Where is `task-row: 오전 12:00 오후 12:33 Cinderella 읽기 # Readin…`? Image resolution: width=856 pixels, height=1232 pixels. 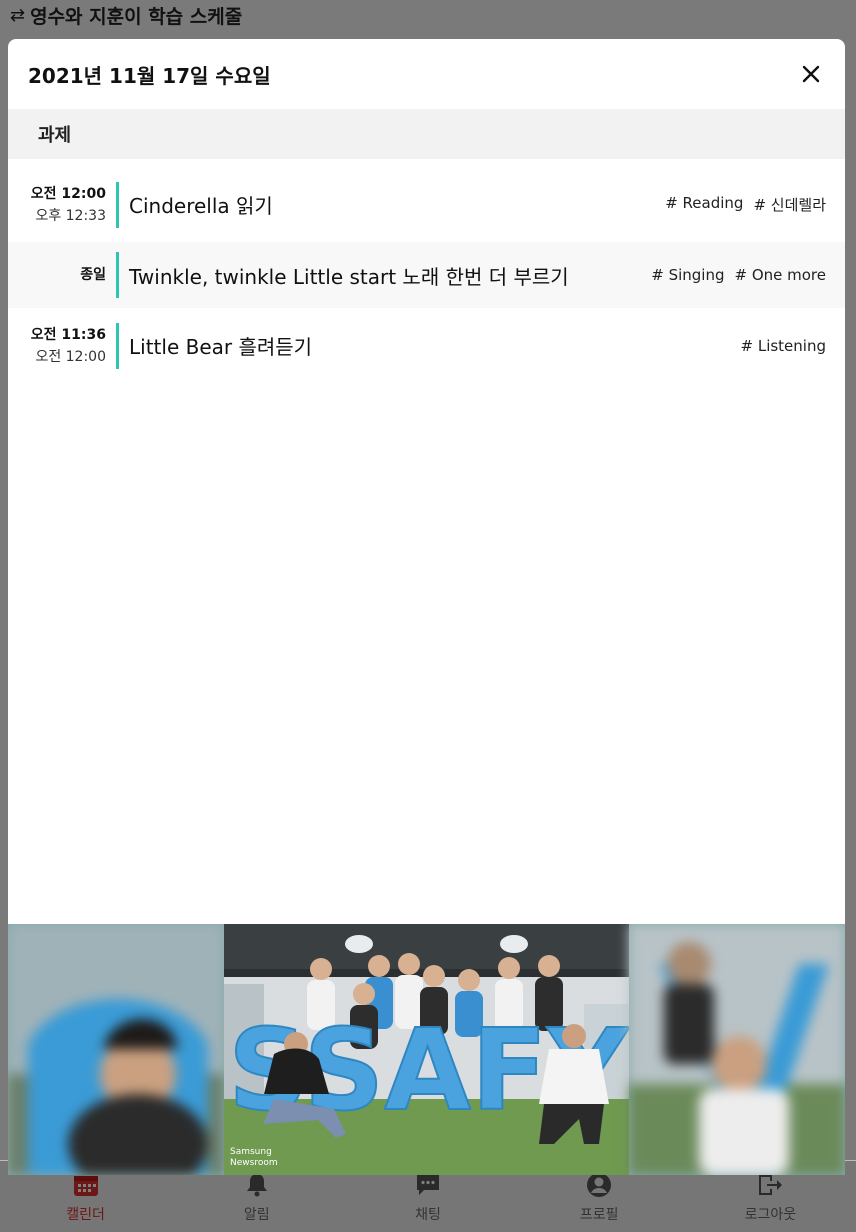 task-row: 오전 12:00 오후 12:33 Cinderella 읽기 # Readin… is located at coordinates (426, 204).